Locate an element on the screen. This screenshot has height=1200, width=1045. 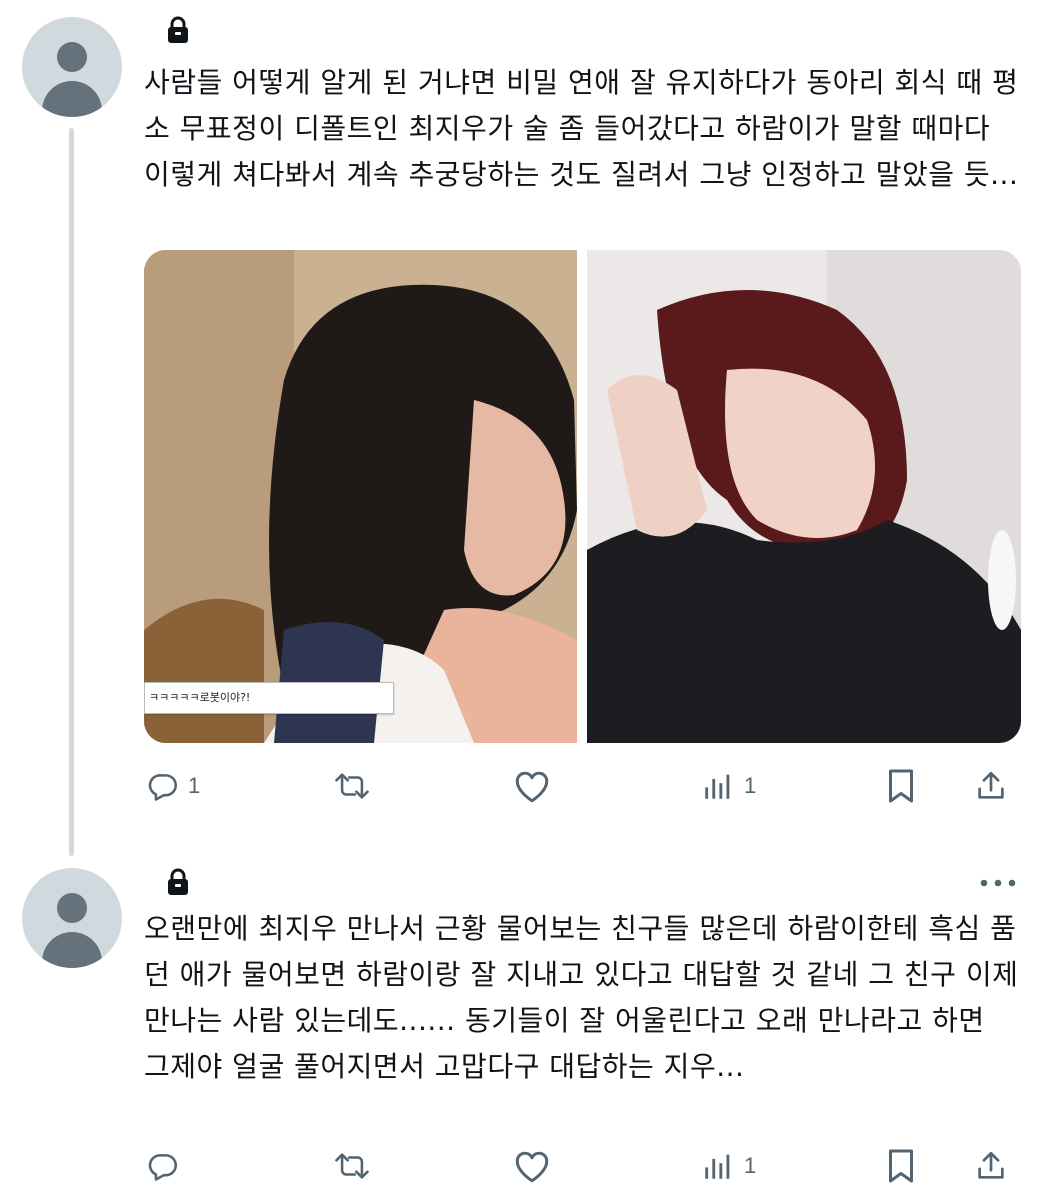
reply-button: 1 is located at coordinates (173, 786).